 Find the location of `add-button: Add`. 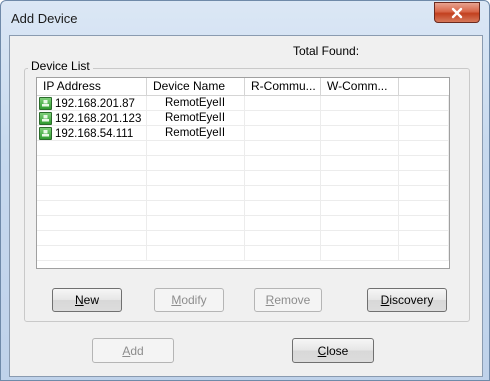

add-button: Add is located at coordinates (133, 350).